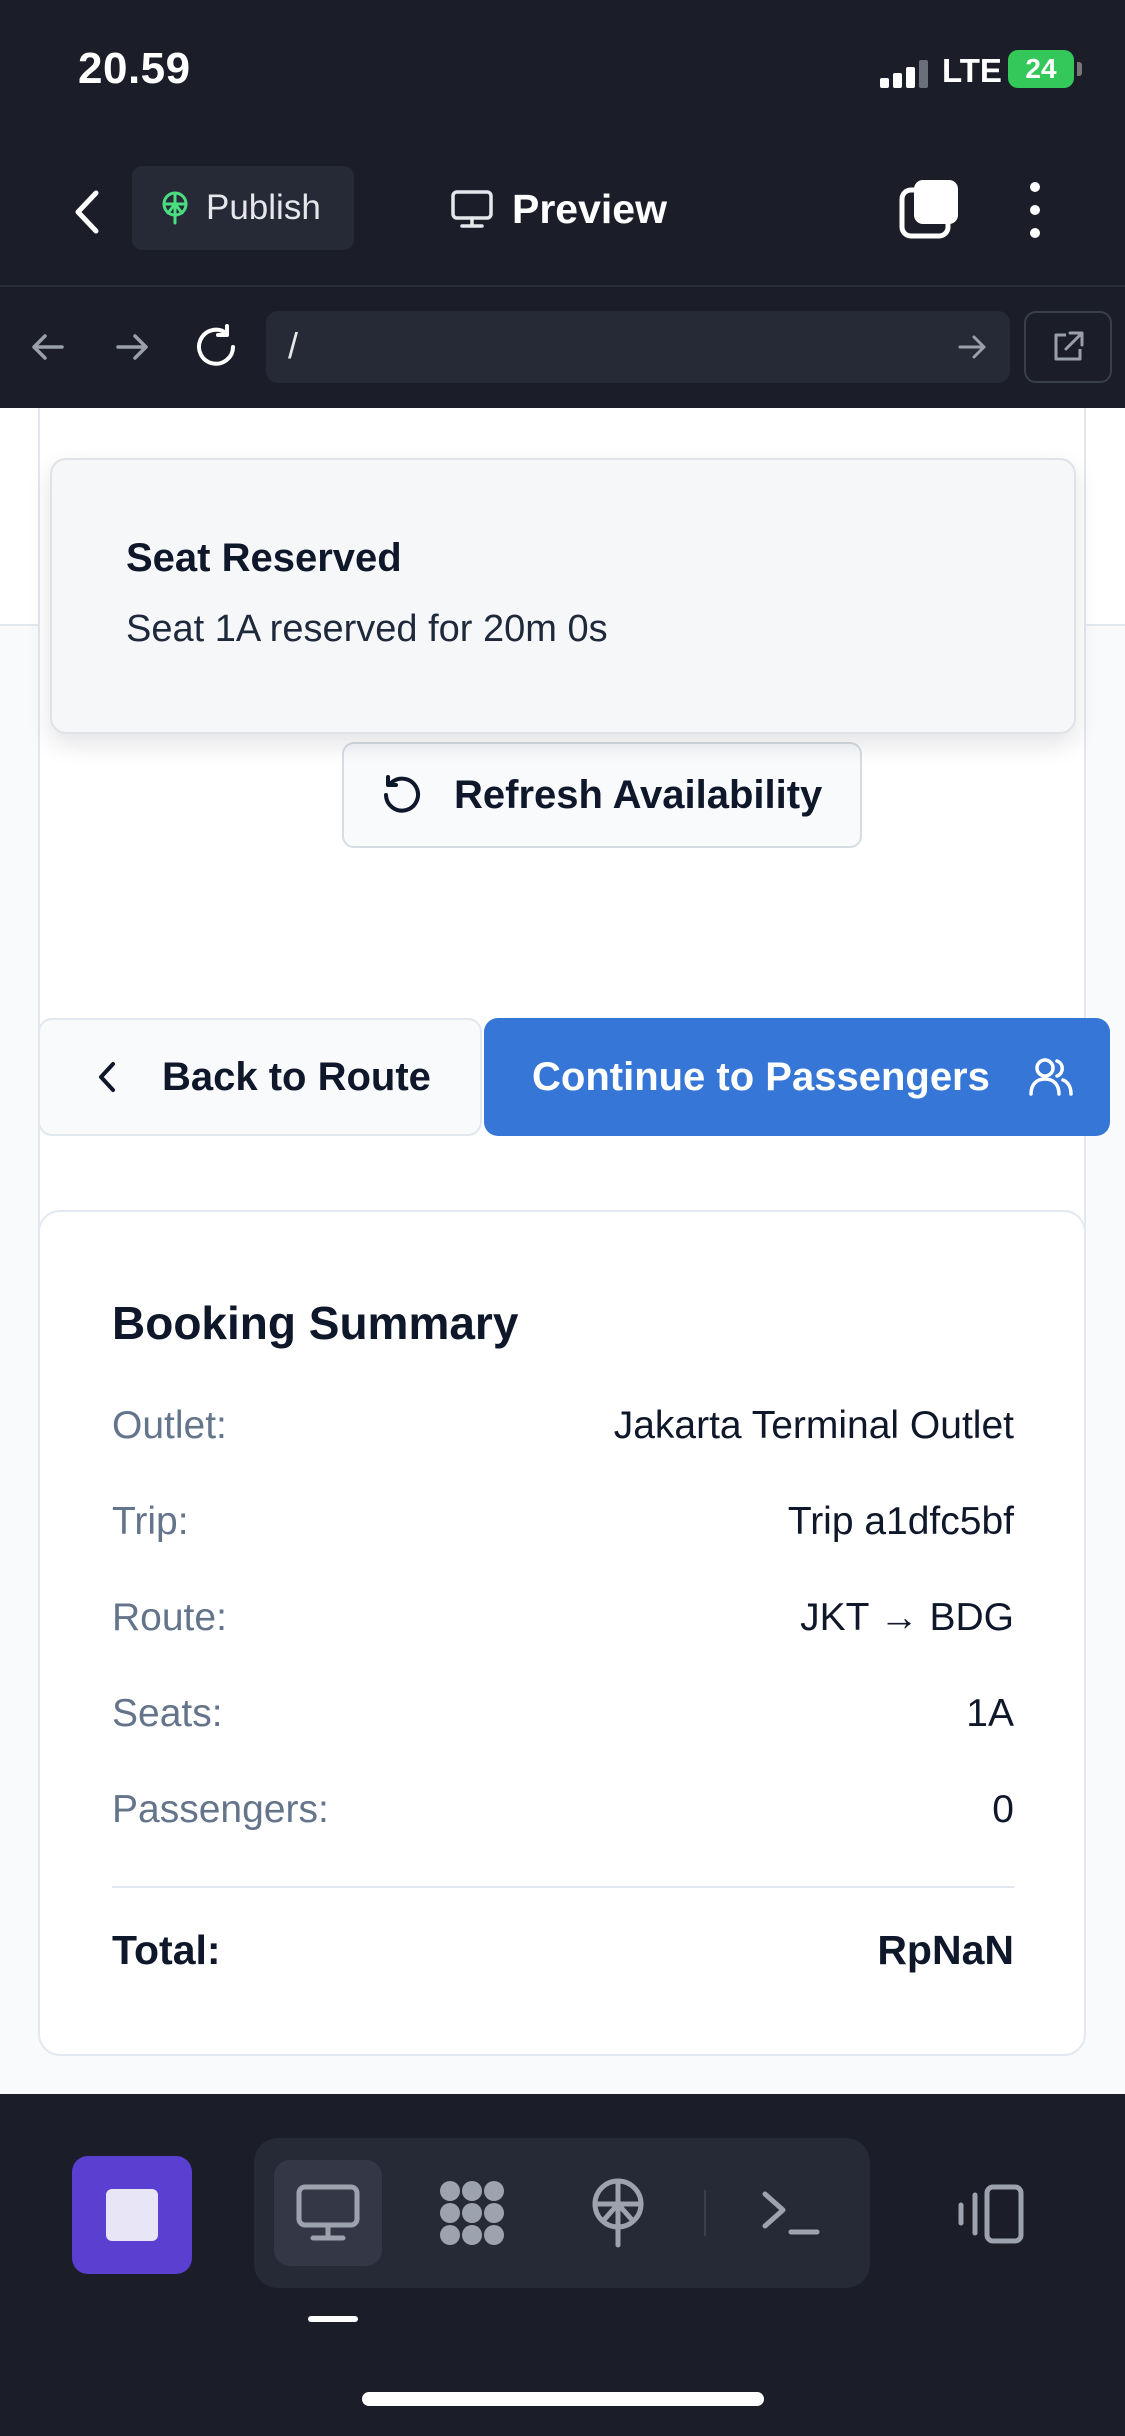 The width and height of the screenshot is (1125, 2436). I want to click on toolbar-separator, so click(705, 2213).